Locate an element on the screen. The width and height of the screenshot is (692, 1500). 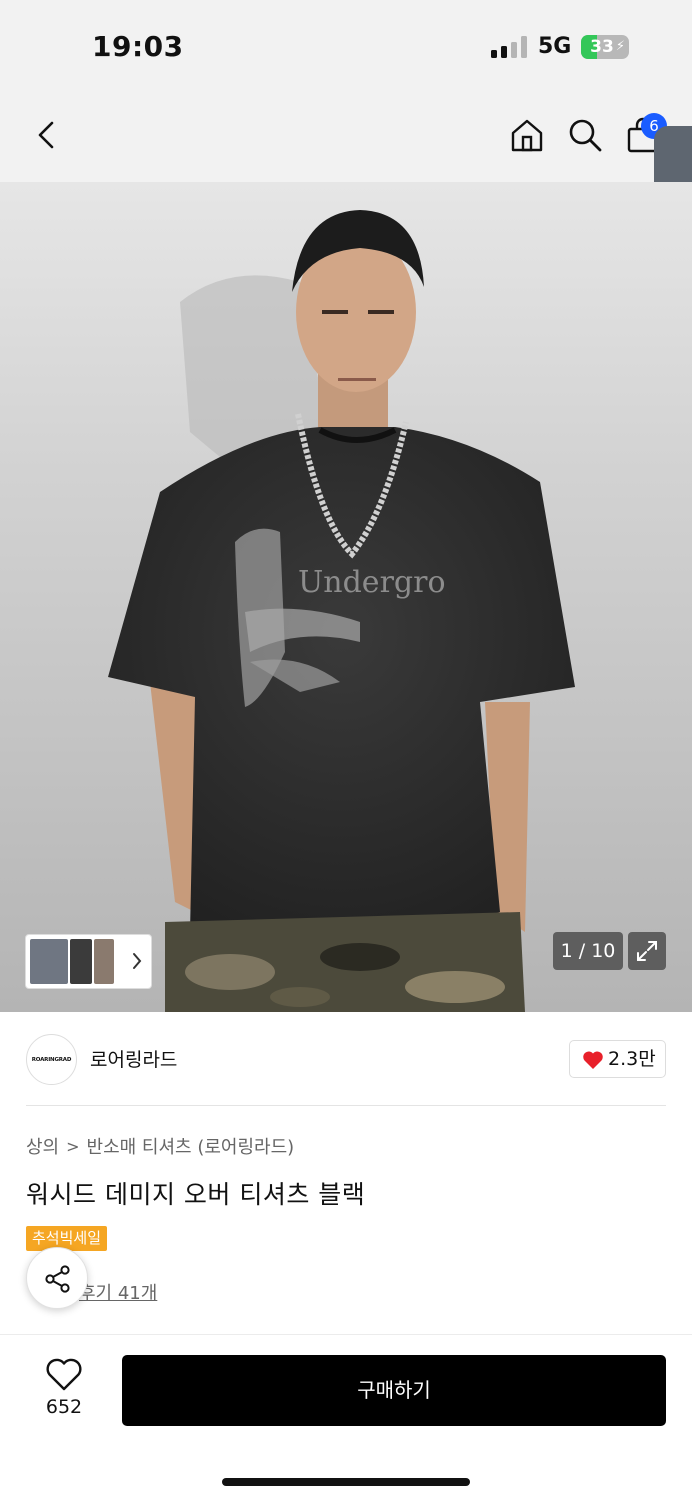
share-icon is located at coordinates (57, 1279).